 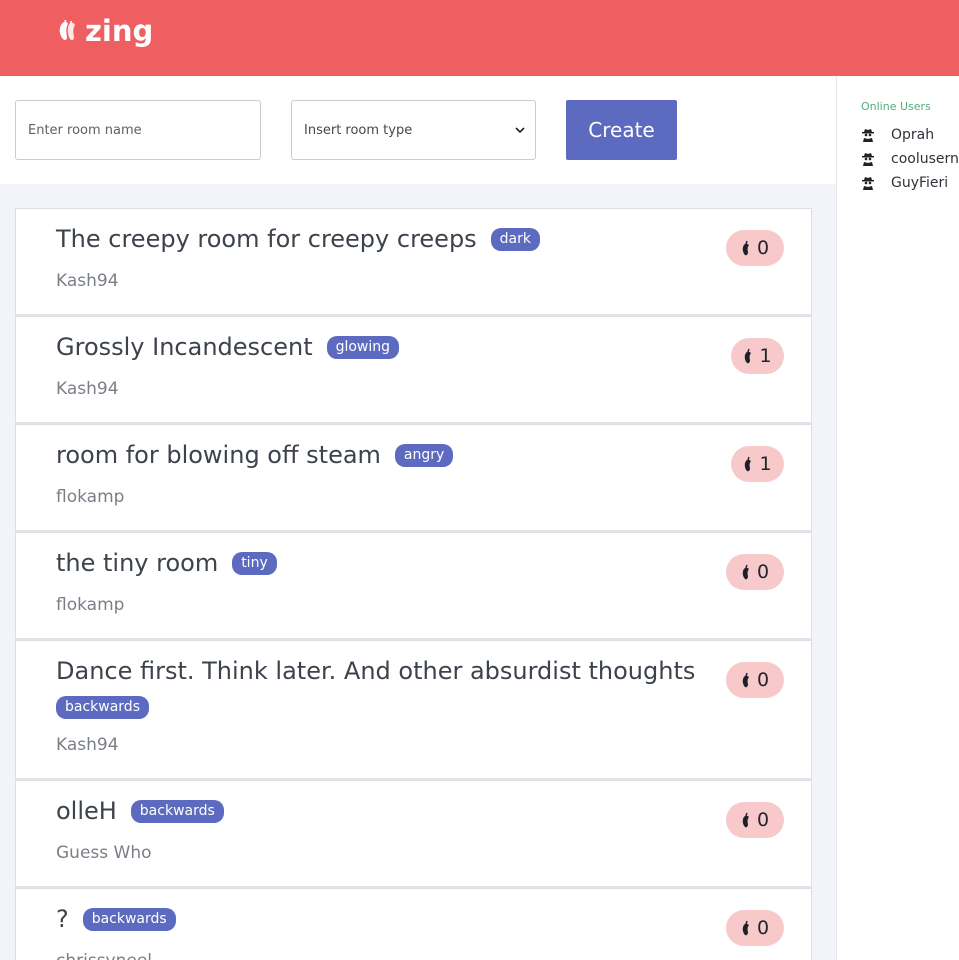 I want to click on room-card: the tiny room tiny flokamp 0, so click(x=413, y=586).